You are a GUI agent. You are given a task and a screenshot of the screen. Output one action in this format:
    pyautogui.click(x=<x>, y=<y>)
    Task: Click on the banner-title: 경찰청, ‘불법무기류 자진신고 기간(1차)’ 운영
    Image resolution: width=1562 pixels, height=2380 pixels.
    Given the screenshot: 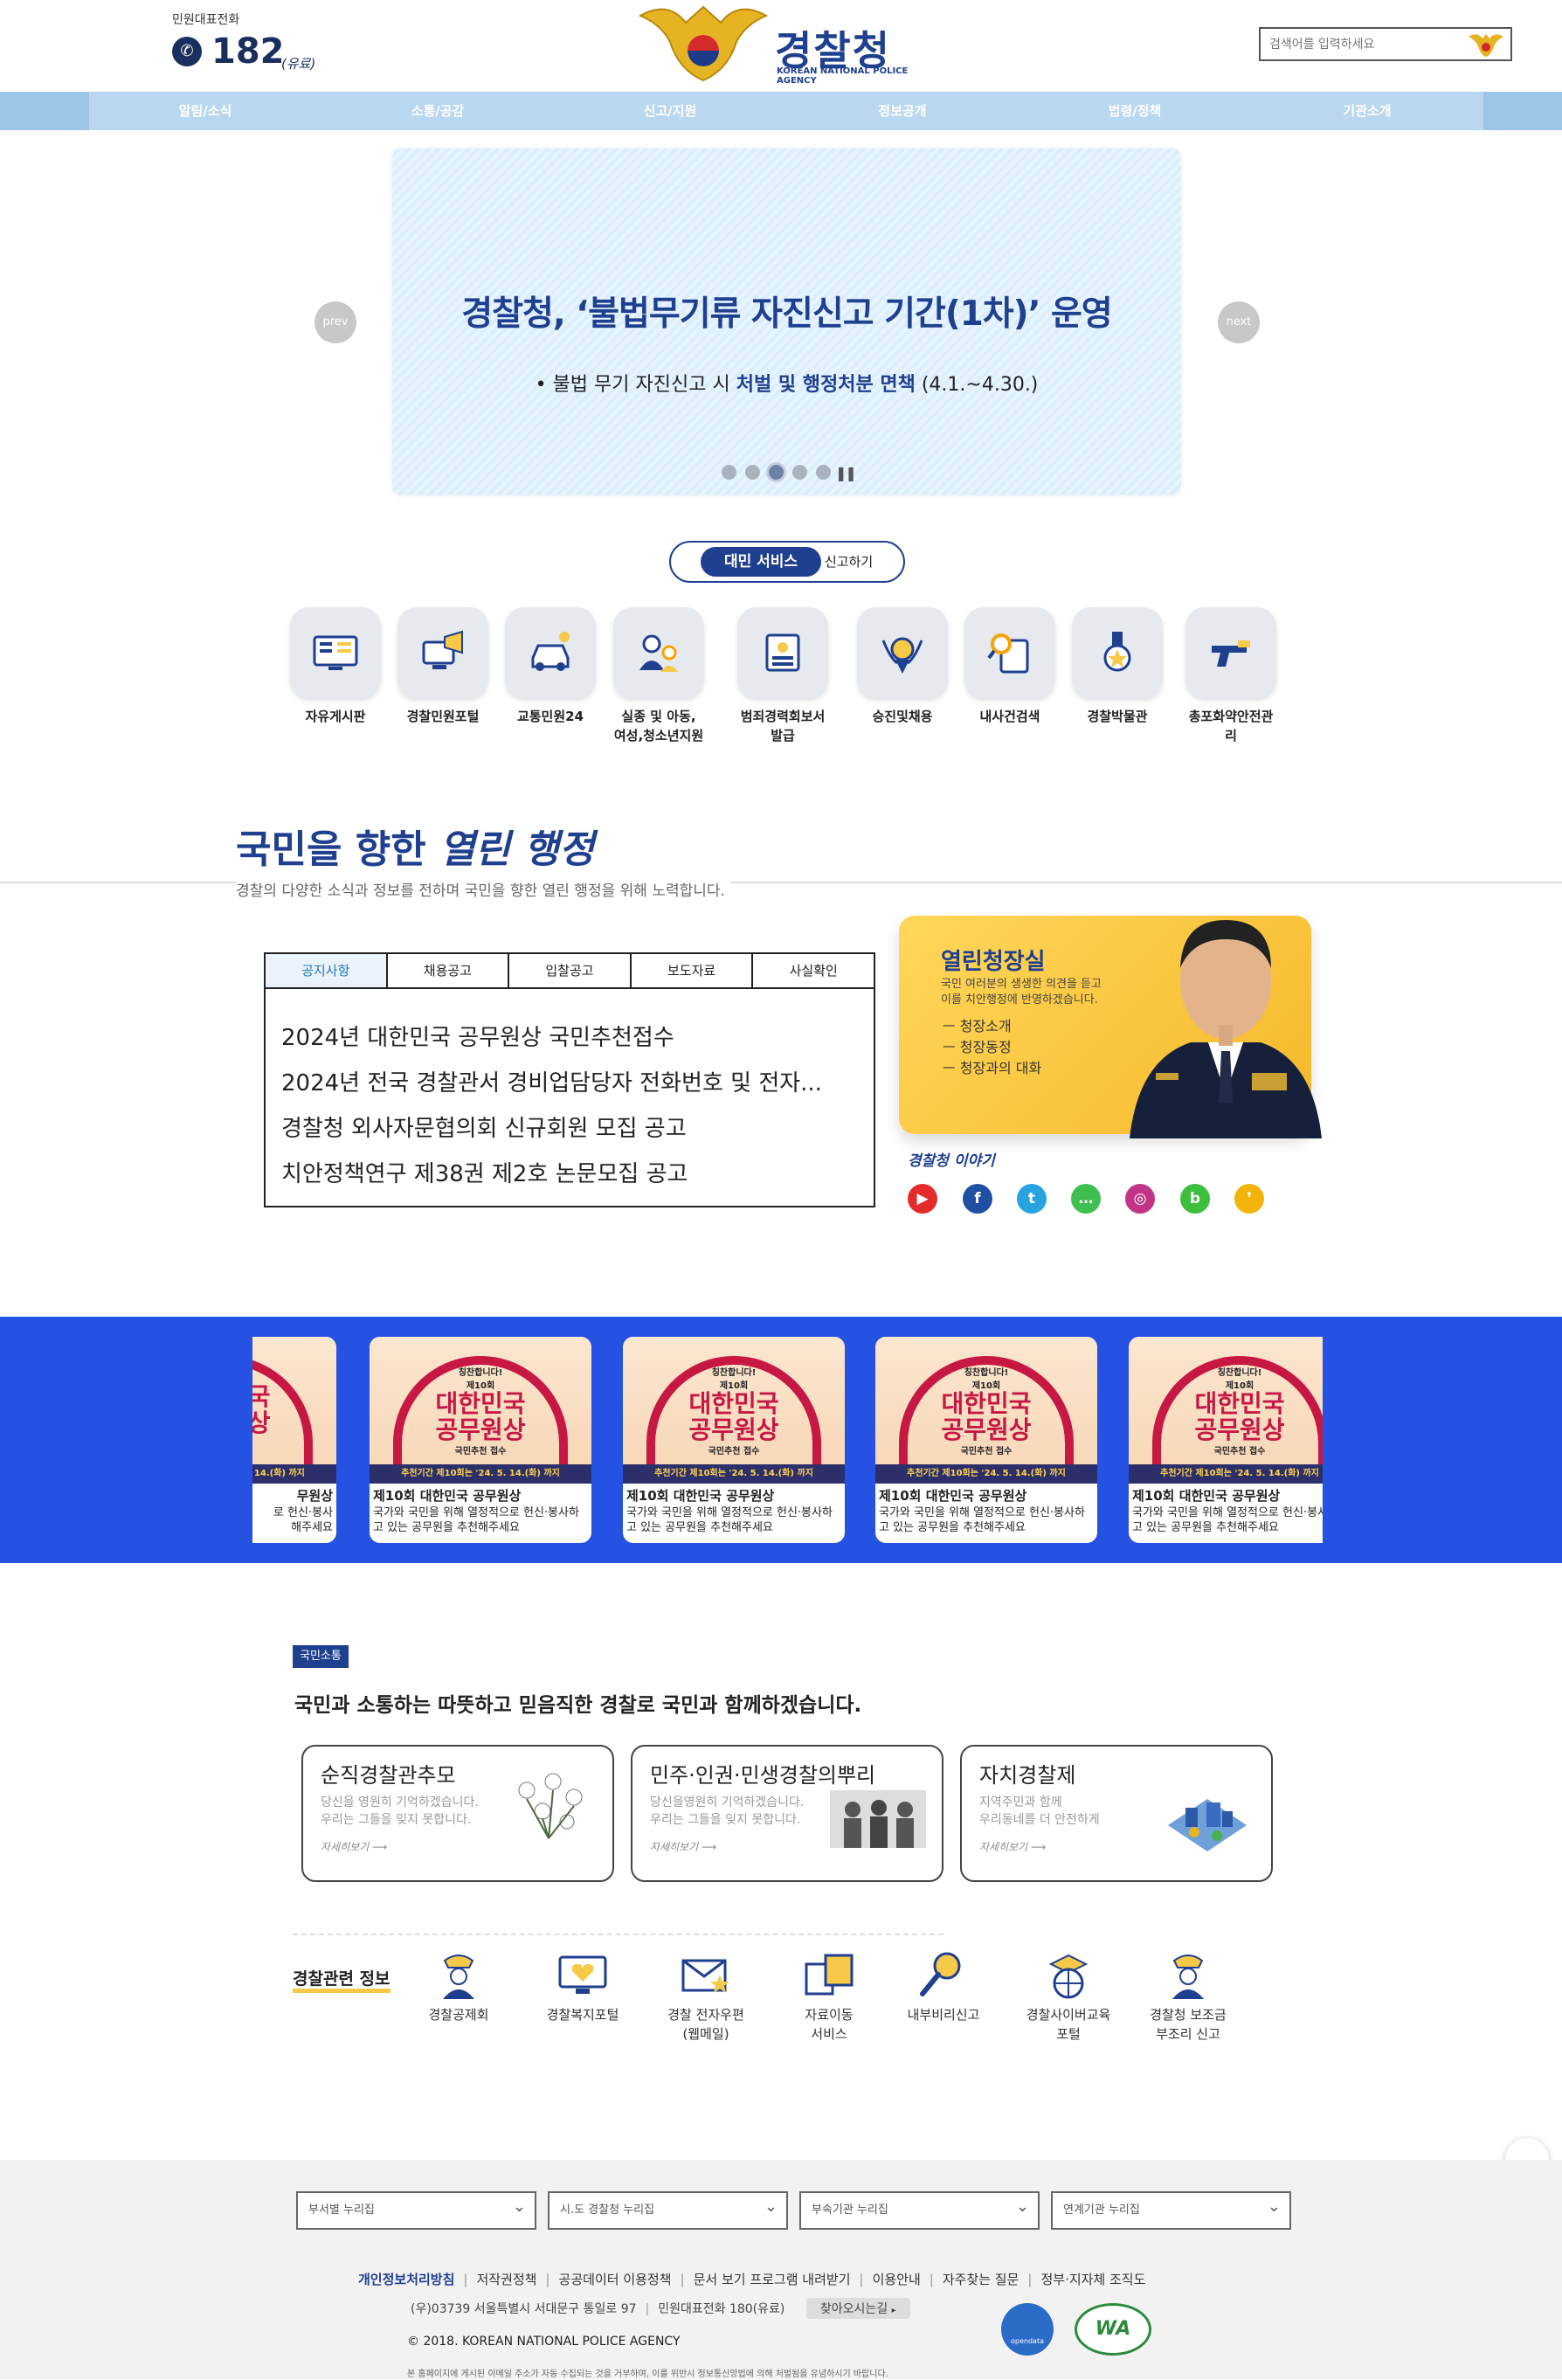 What is the action you would take?
    pyautogui.click(x=787, y=314)
    